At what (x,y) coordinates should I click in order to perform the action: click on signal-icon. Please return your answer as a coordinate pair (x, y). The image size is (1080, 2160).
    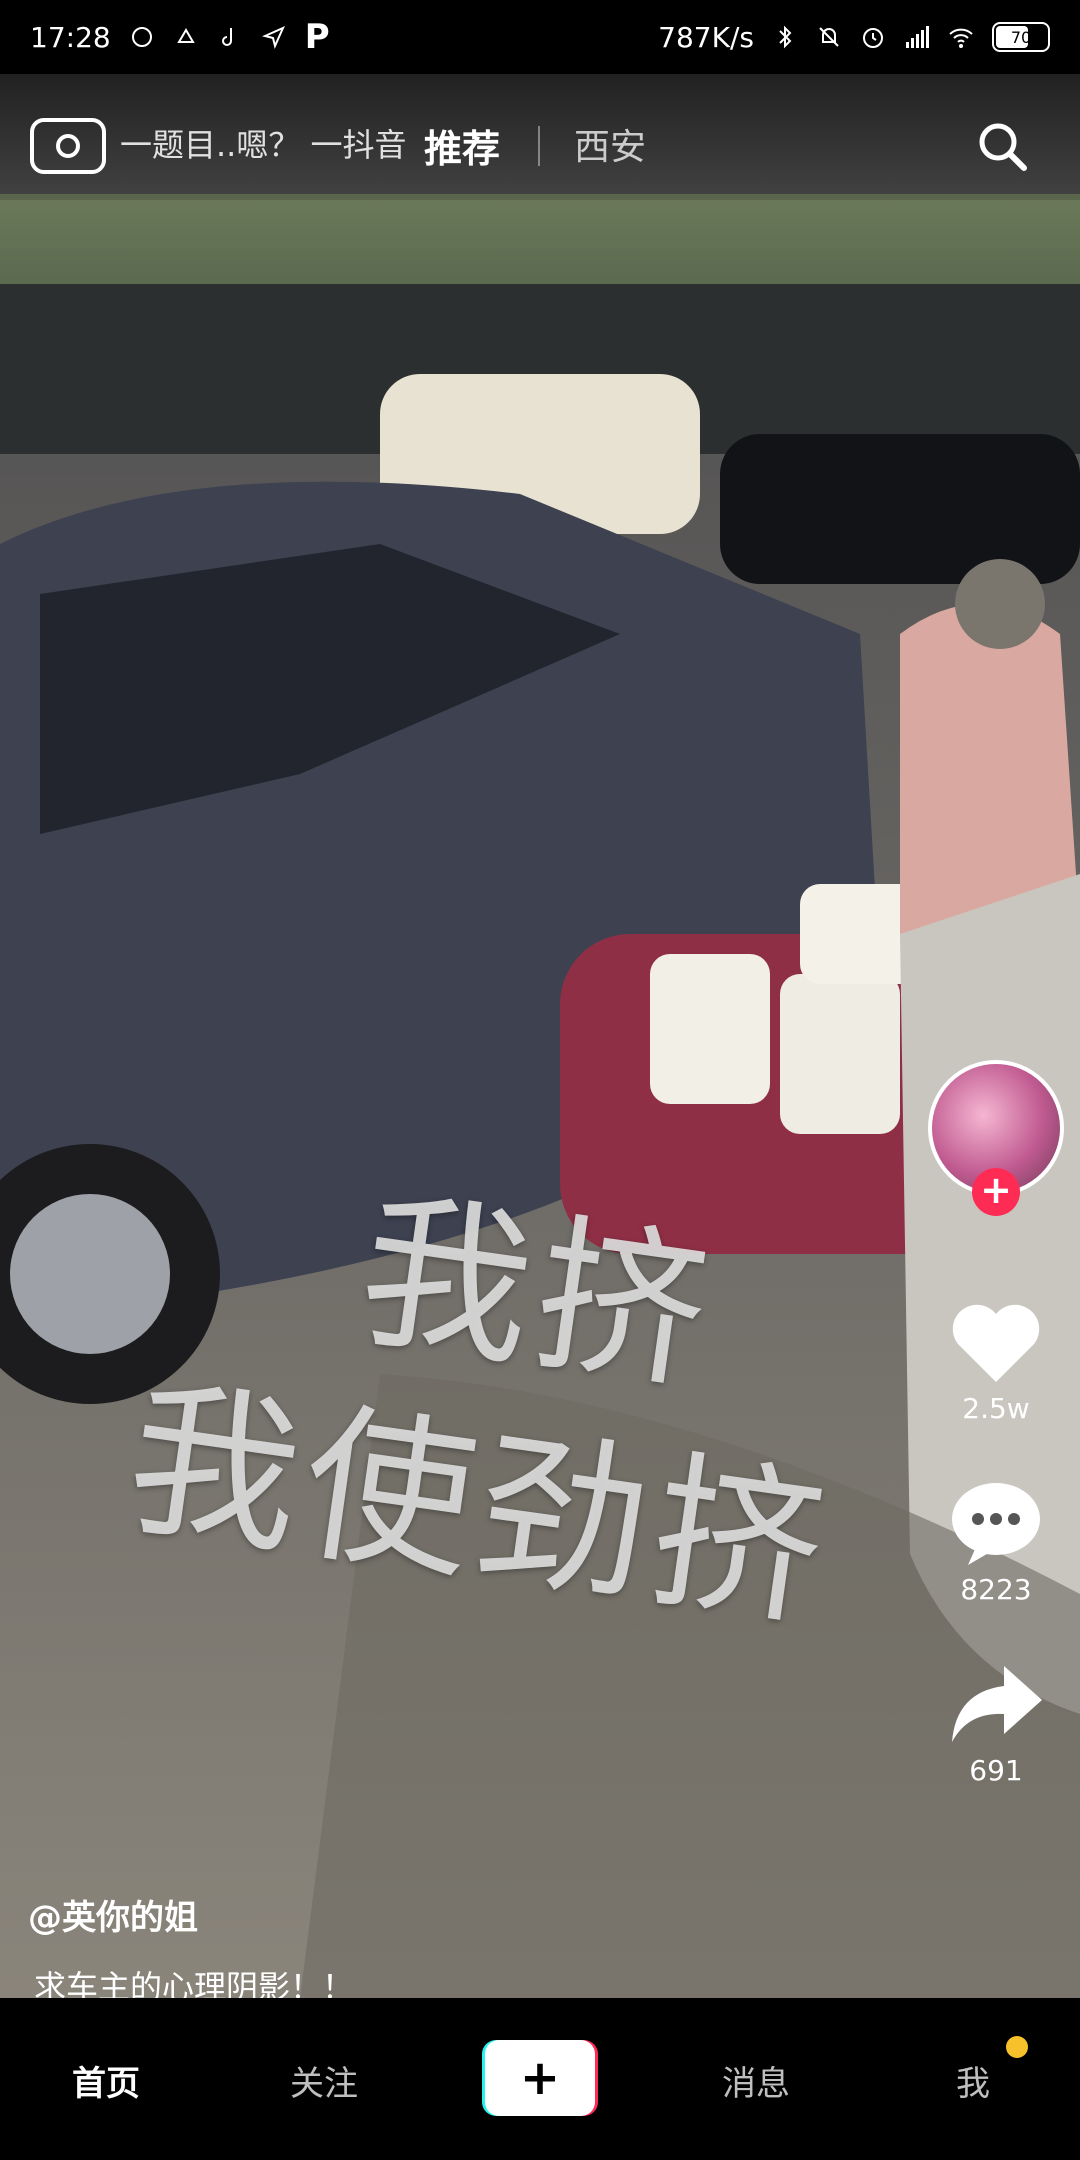
    Looking at the image, I should click on (917, 37).